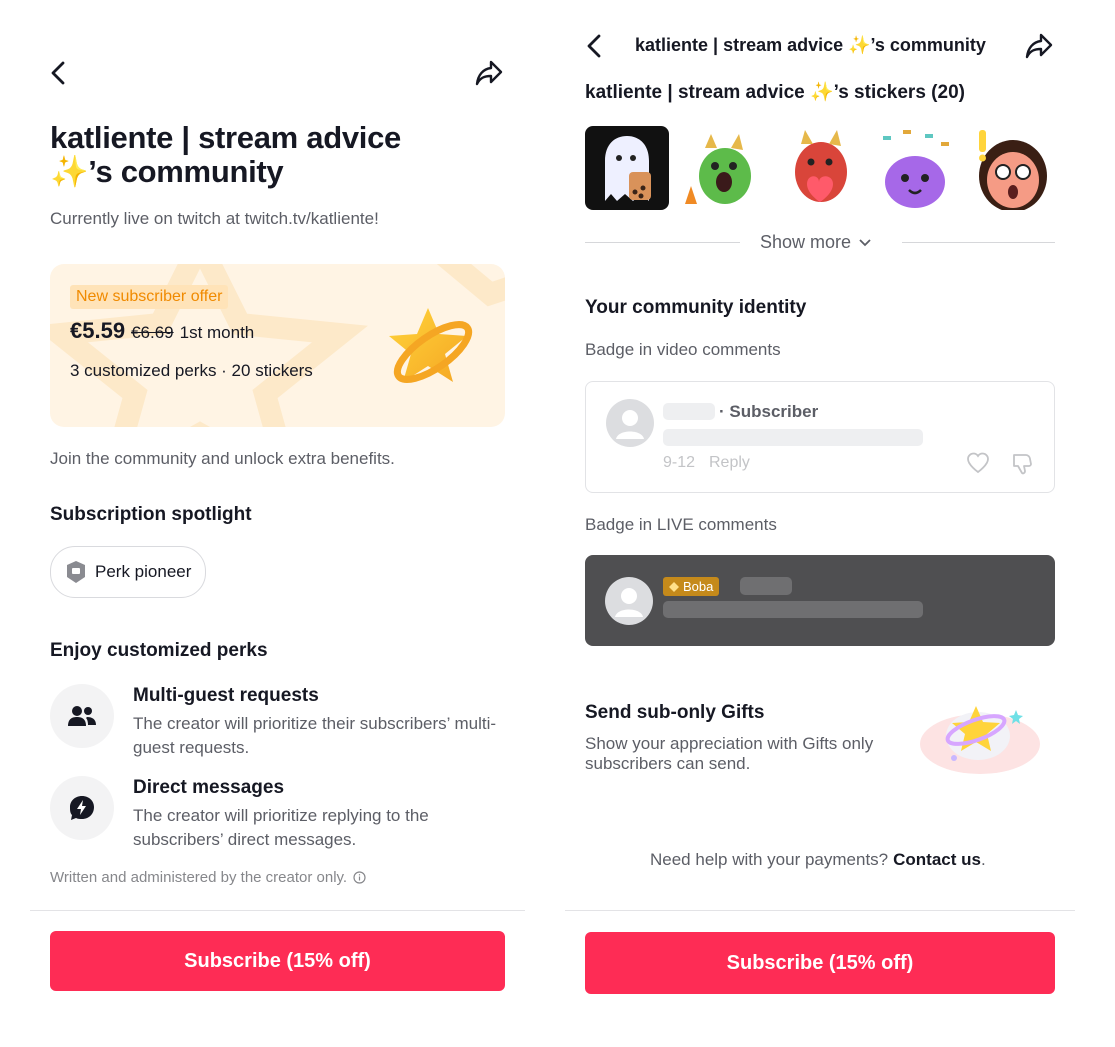 The width and height of the screenshot is (1115, 1047). Describe the element at coordinates (978, 463) in the screenshot. I see `heart-icon` at that location.